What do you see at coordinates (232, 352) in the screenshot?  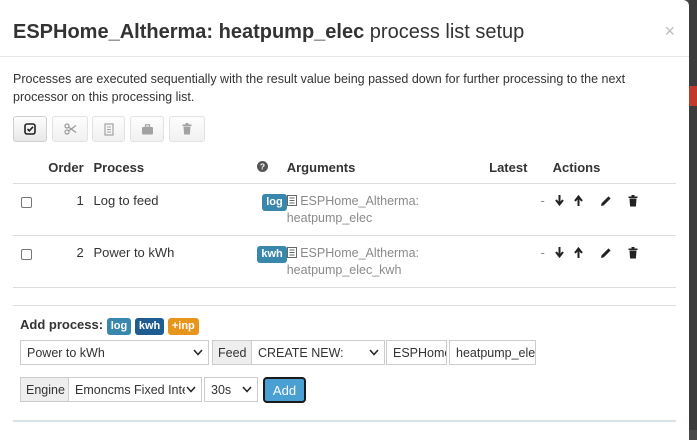 I see `feed-label: Feed` at bounding box center [232, 352].